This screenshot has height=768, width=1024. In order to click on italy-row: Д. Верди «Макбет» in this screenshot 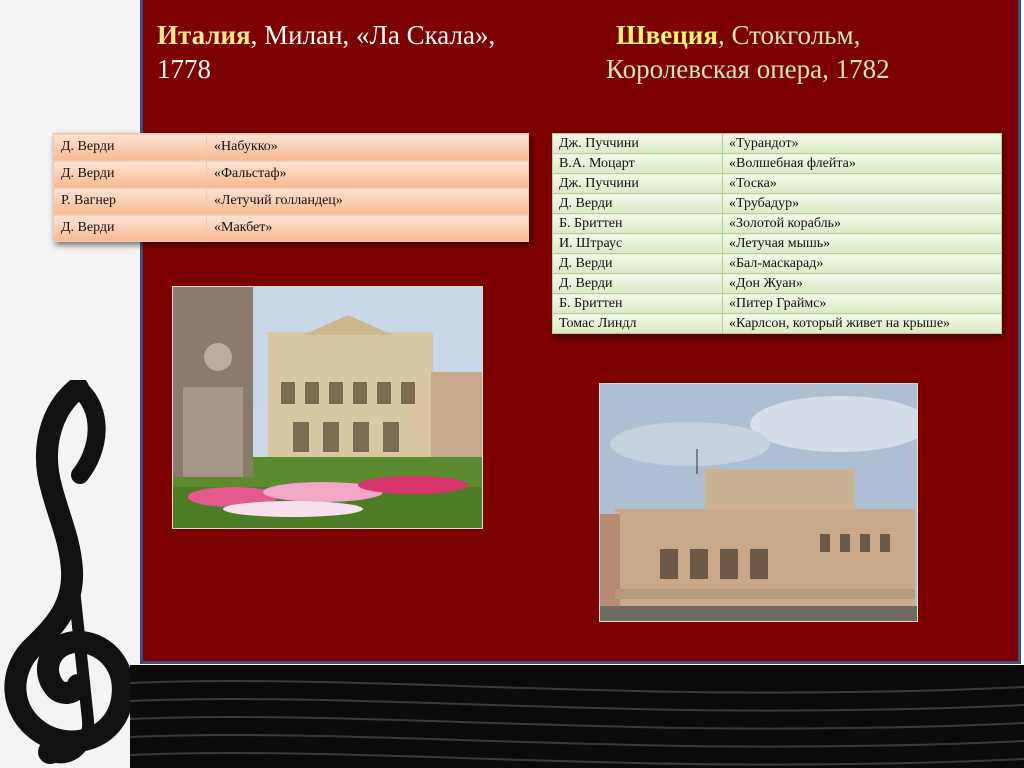, I will do `click(291, 228)`.